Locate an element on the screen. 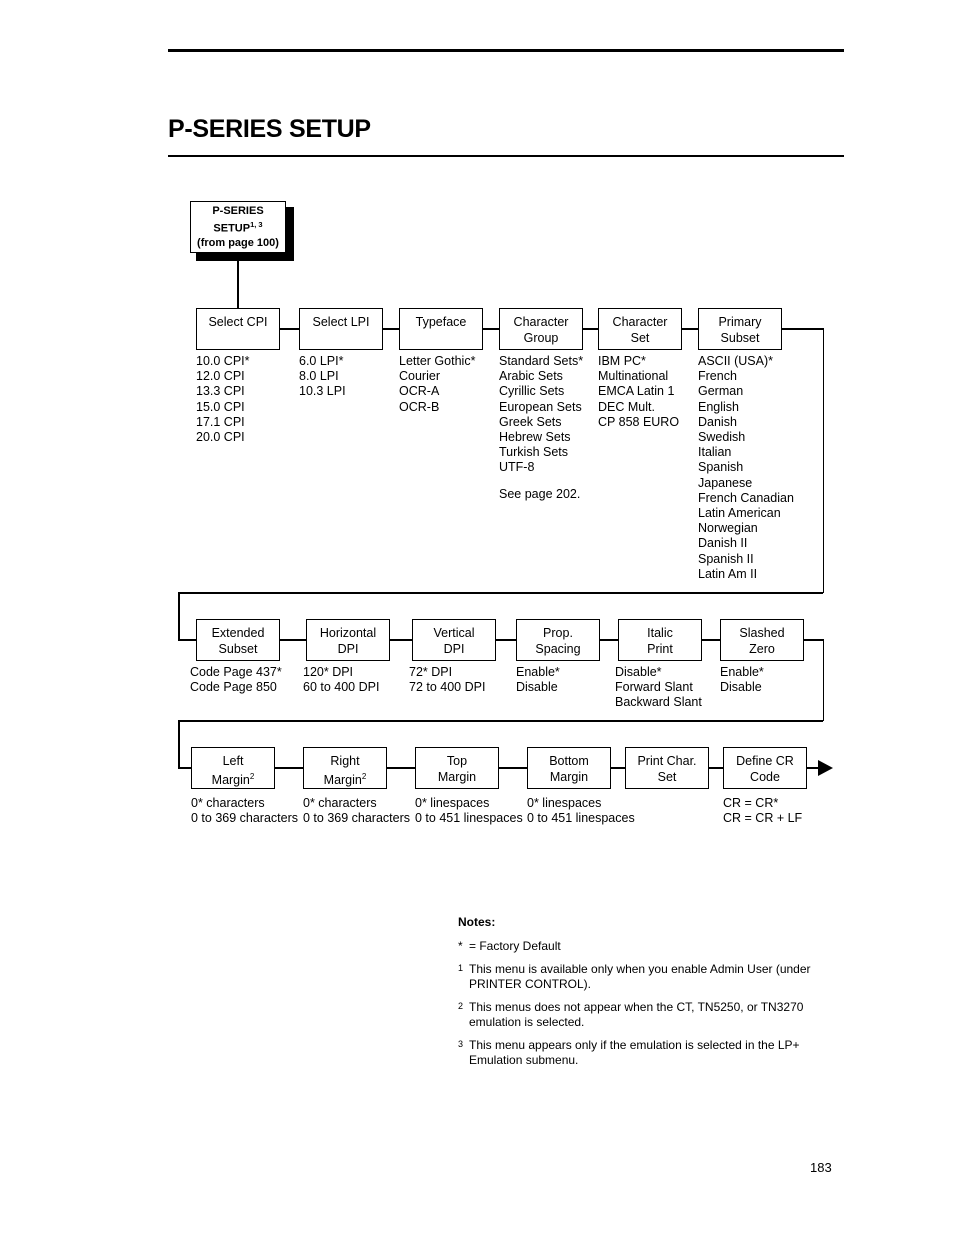 The height and width of the screenshot is (1235, 954). menu-box-prop-spacing: Prop. Spacing is located at coordinates (558, 640).